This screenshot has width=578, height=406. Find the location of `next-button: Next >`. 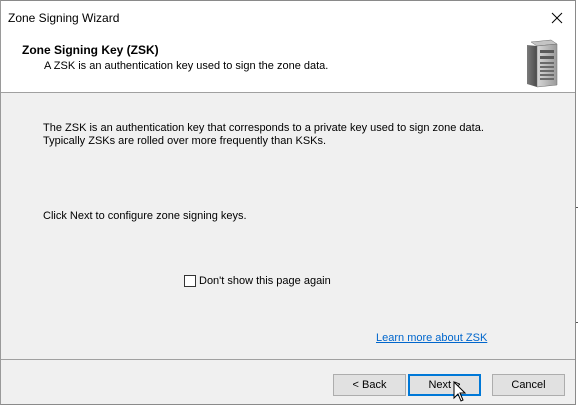

next-button: Next > is located at coordinates (444, 385).